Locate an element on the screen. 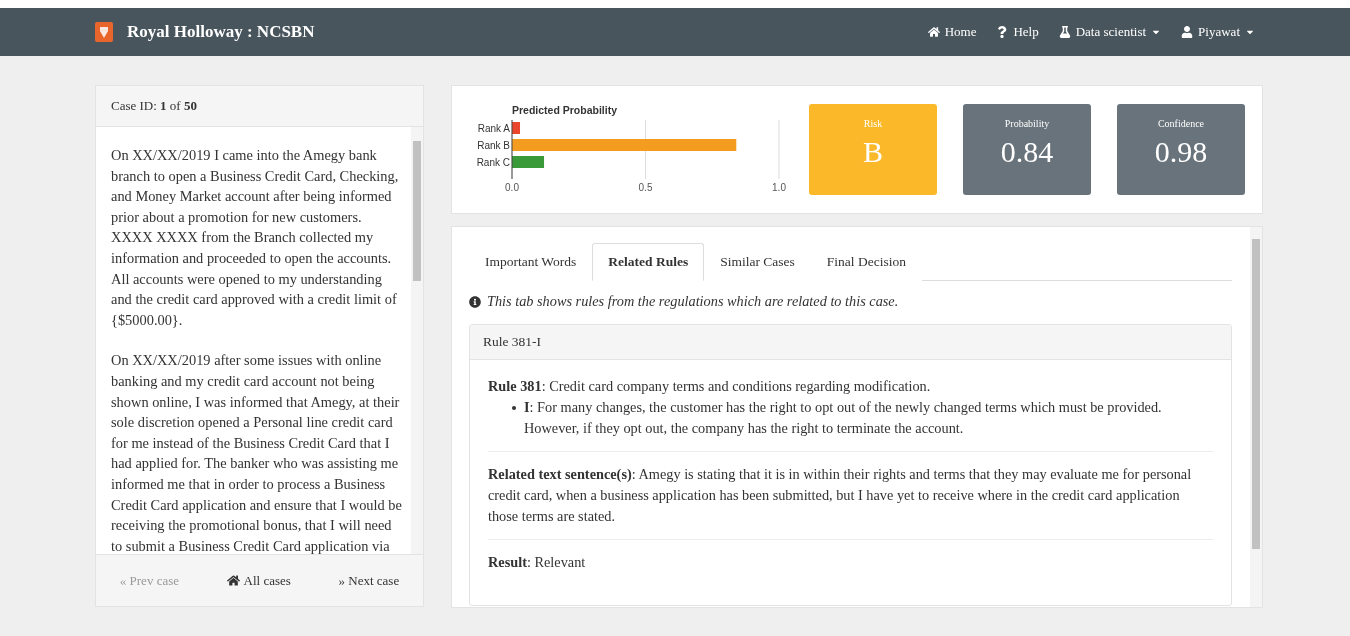  crest-logo-icon is located at coordinates (104, 32).